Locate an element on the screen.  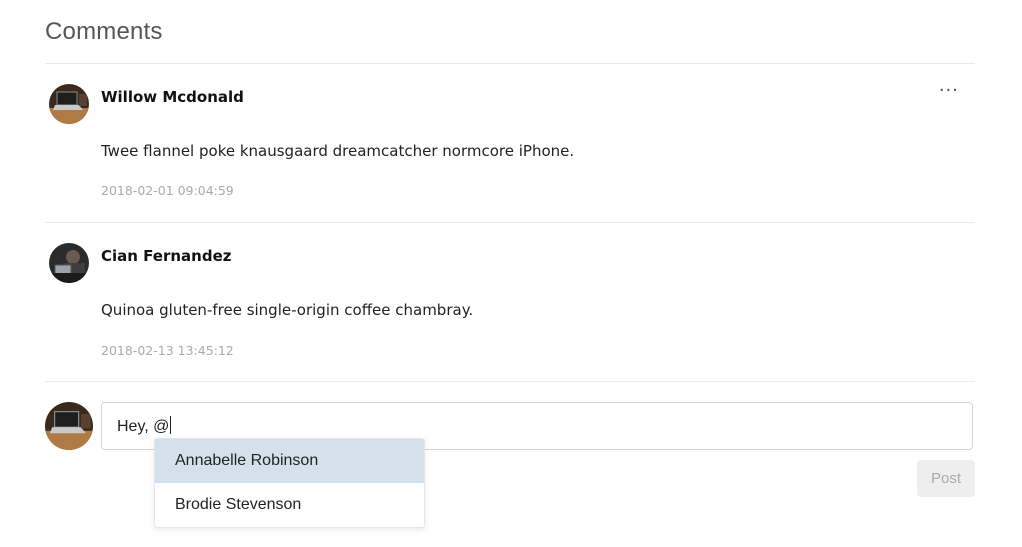
comment-input-value: Hey, @ is located at coordinates (143, 426).